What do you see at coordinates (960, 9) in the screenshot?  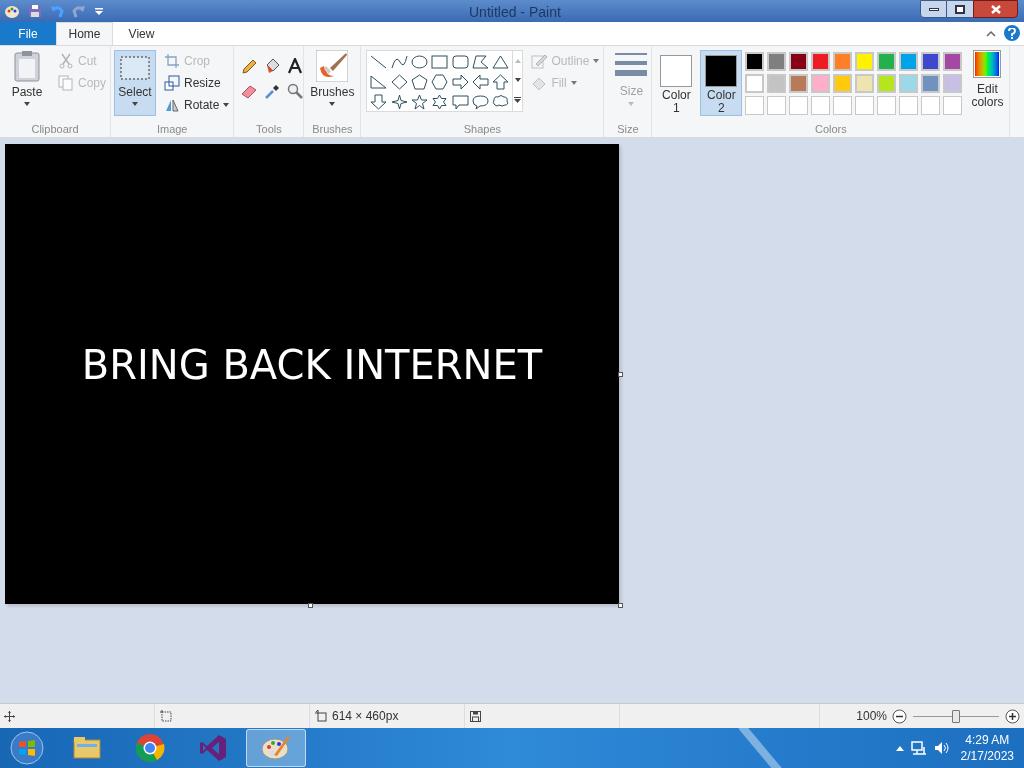 I see `restore-button` at bounding box center [960, 9].